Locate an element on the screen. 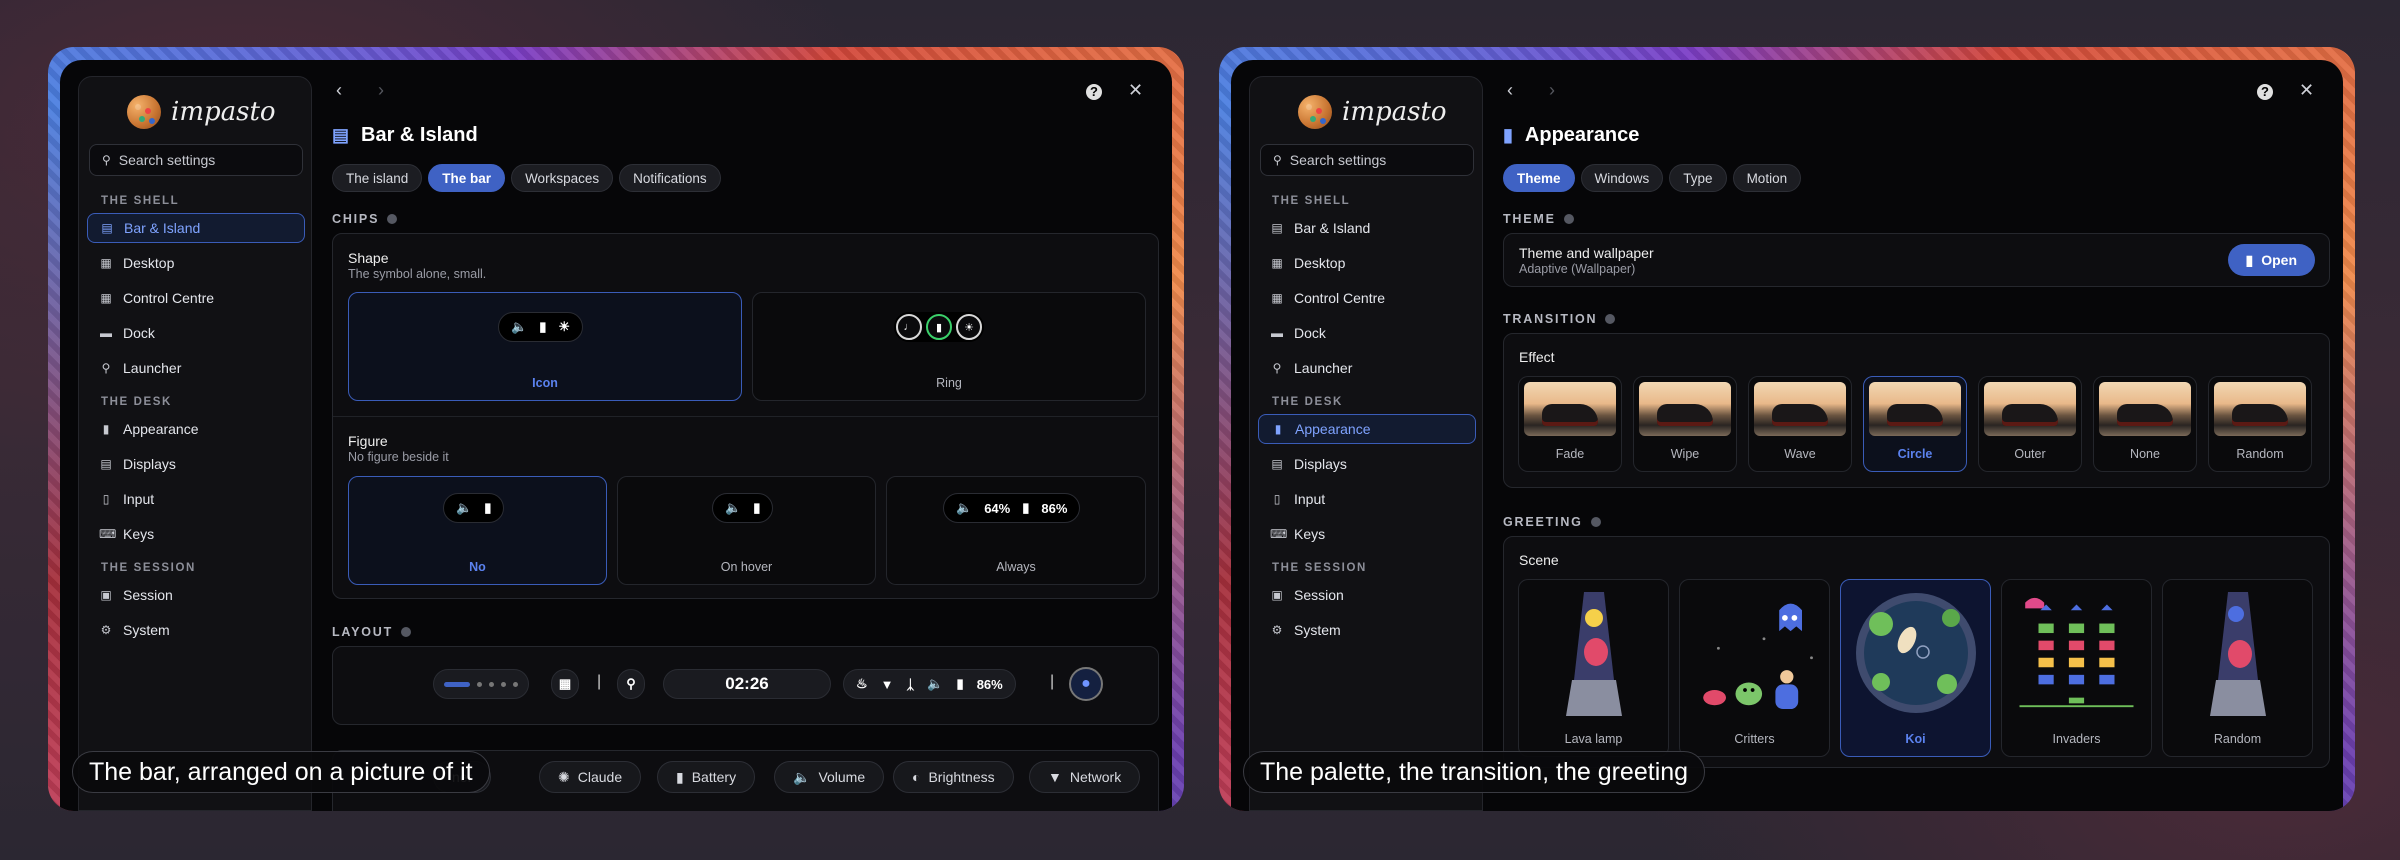 The image size is (2400, 860). effect-option-wipe: Wipe is located at coordinates (1685, 424).